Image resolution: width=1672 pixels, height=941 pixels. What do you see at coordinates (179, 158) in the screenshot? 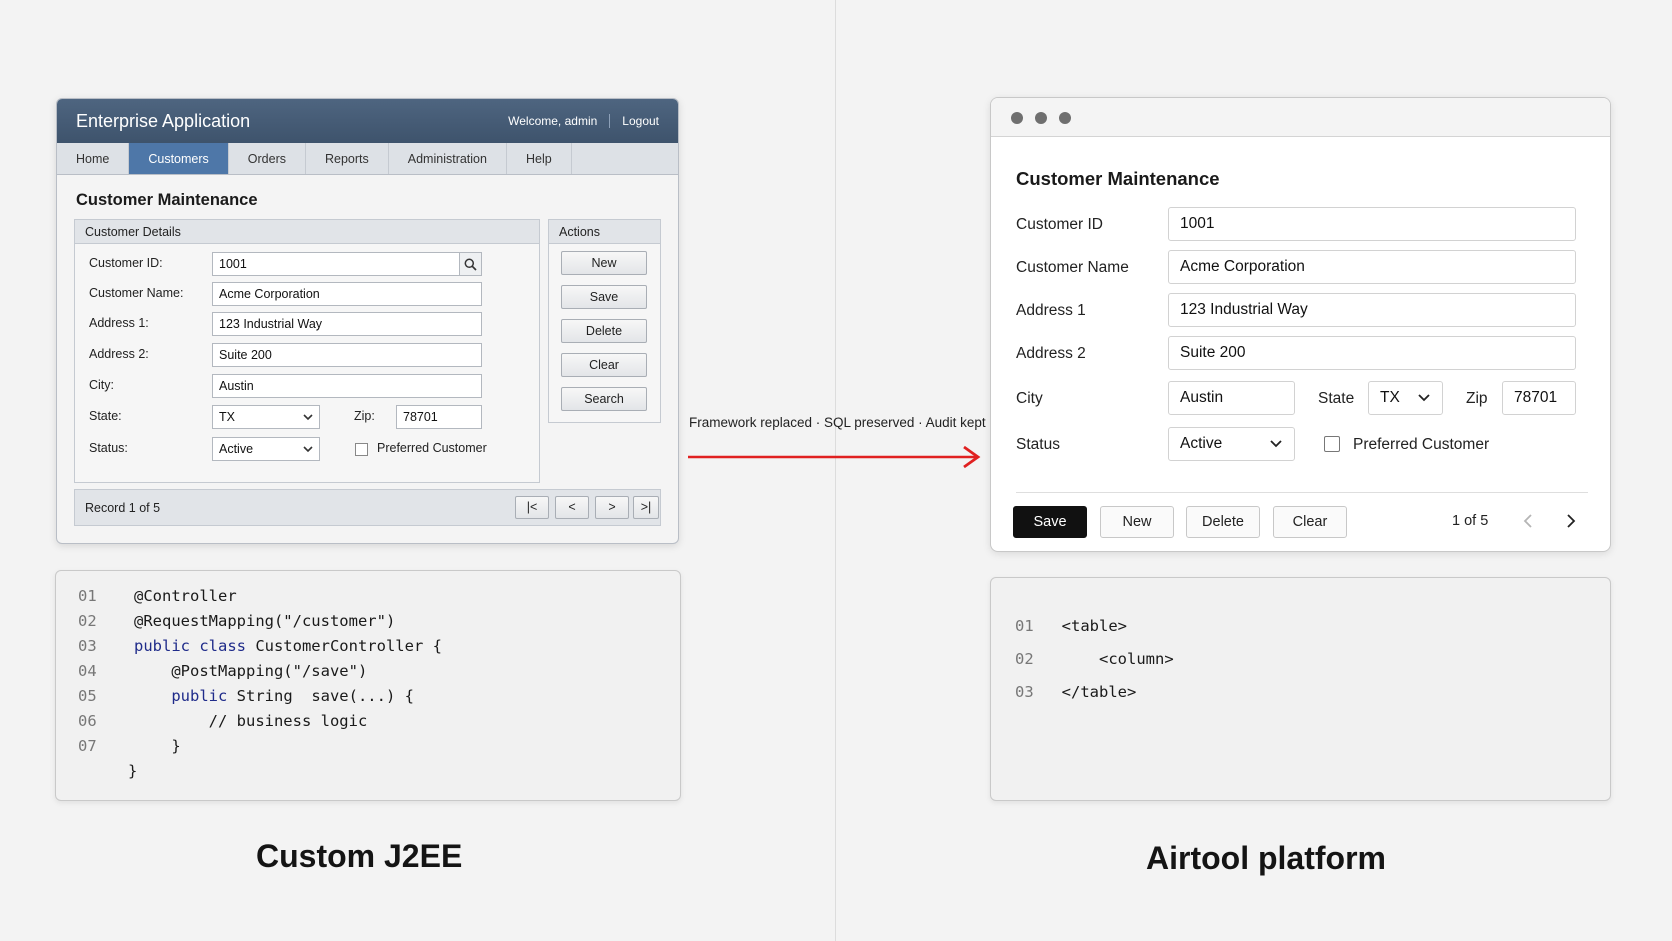
I see `tab-customers: Customers` at bounding box center [179, 158].